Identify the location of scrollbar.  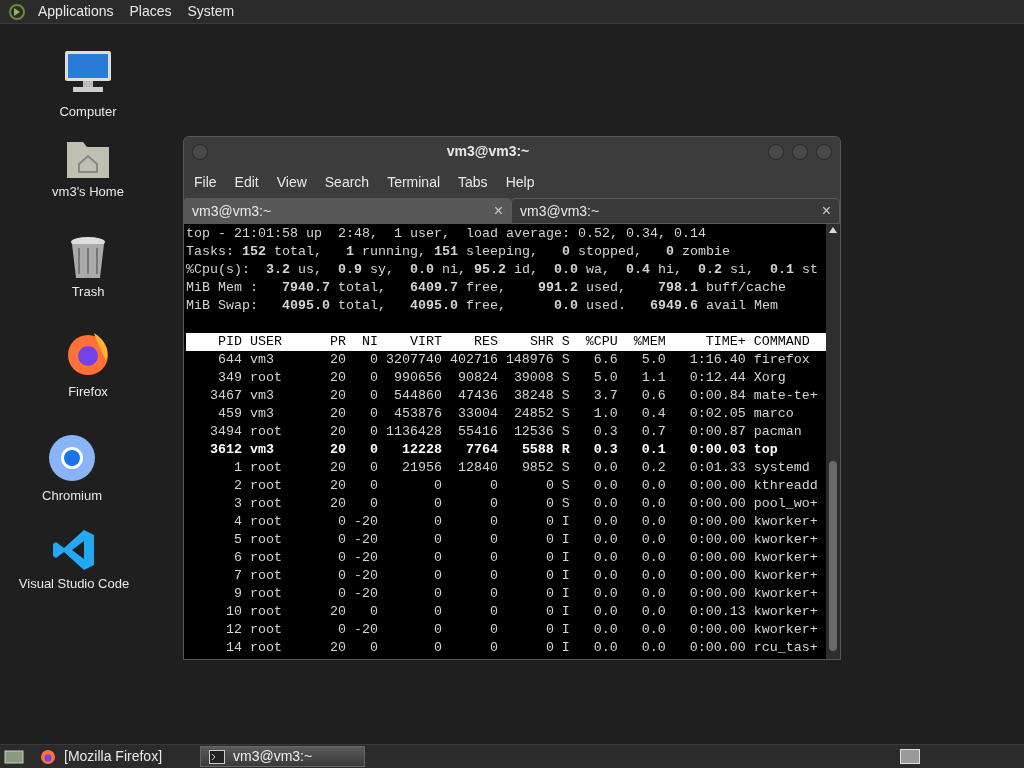
(833, 441).